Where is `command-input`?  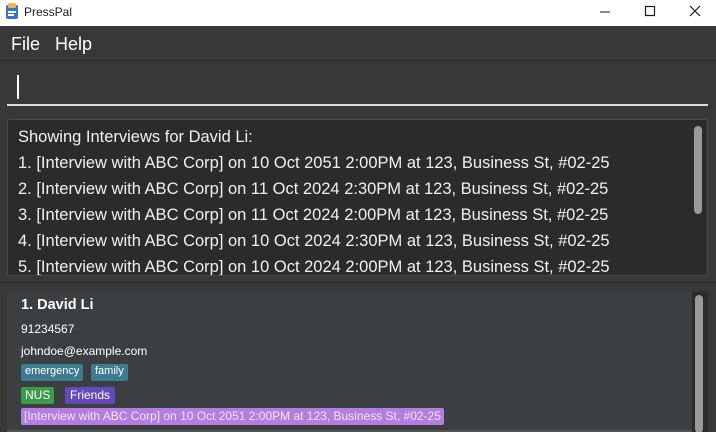
command-input is located at coordinates (357, 88).